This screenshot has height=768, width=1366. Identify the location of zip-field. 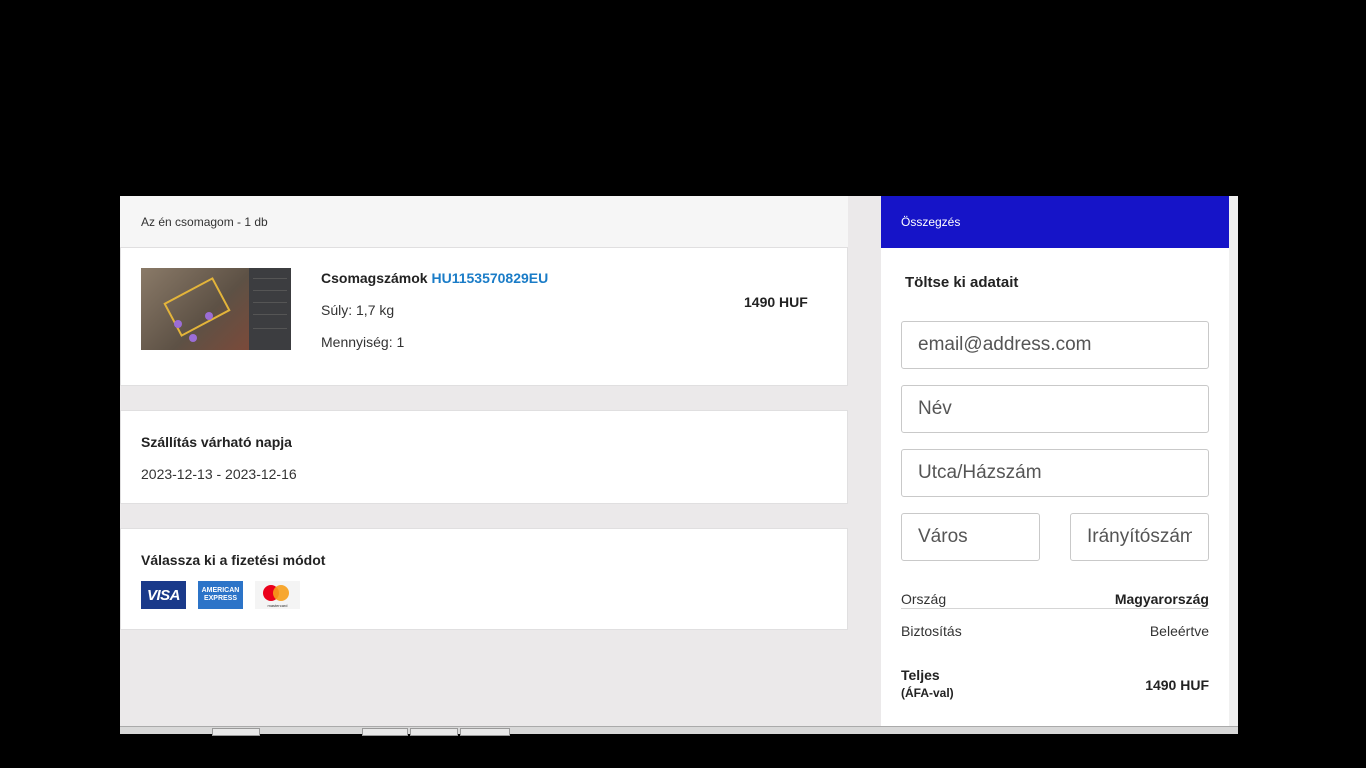
(1139, 537).